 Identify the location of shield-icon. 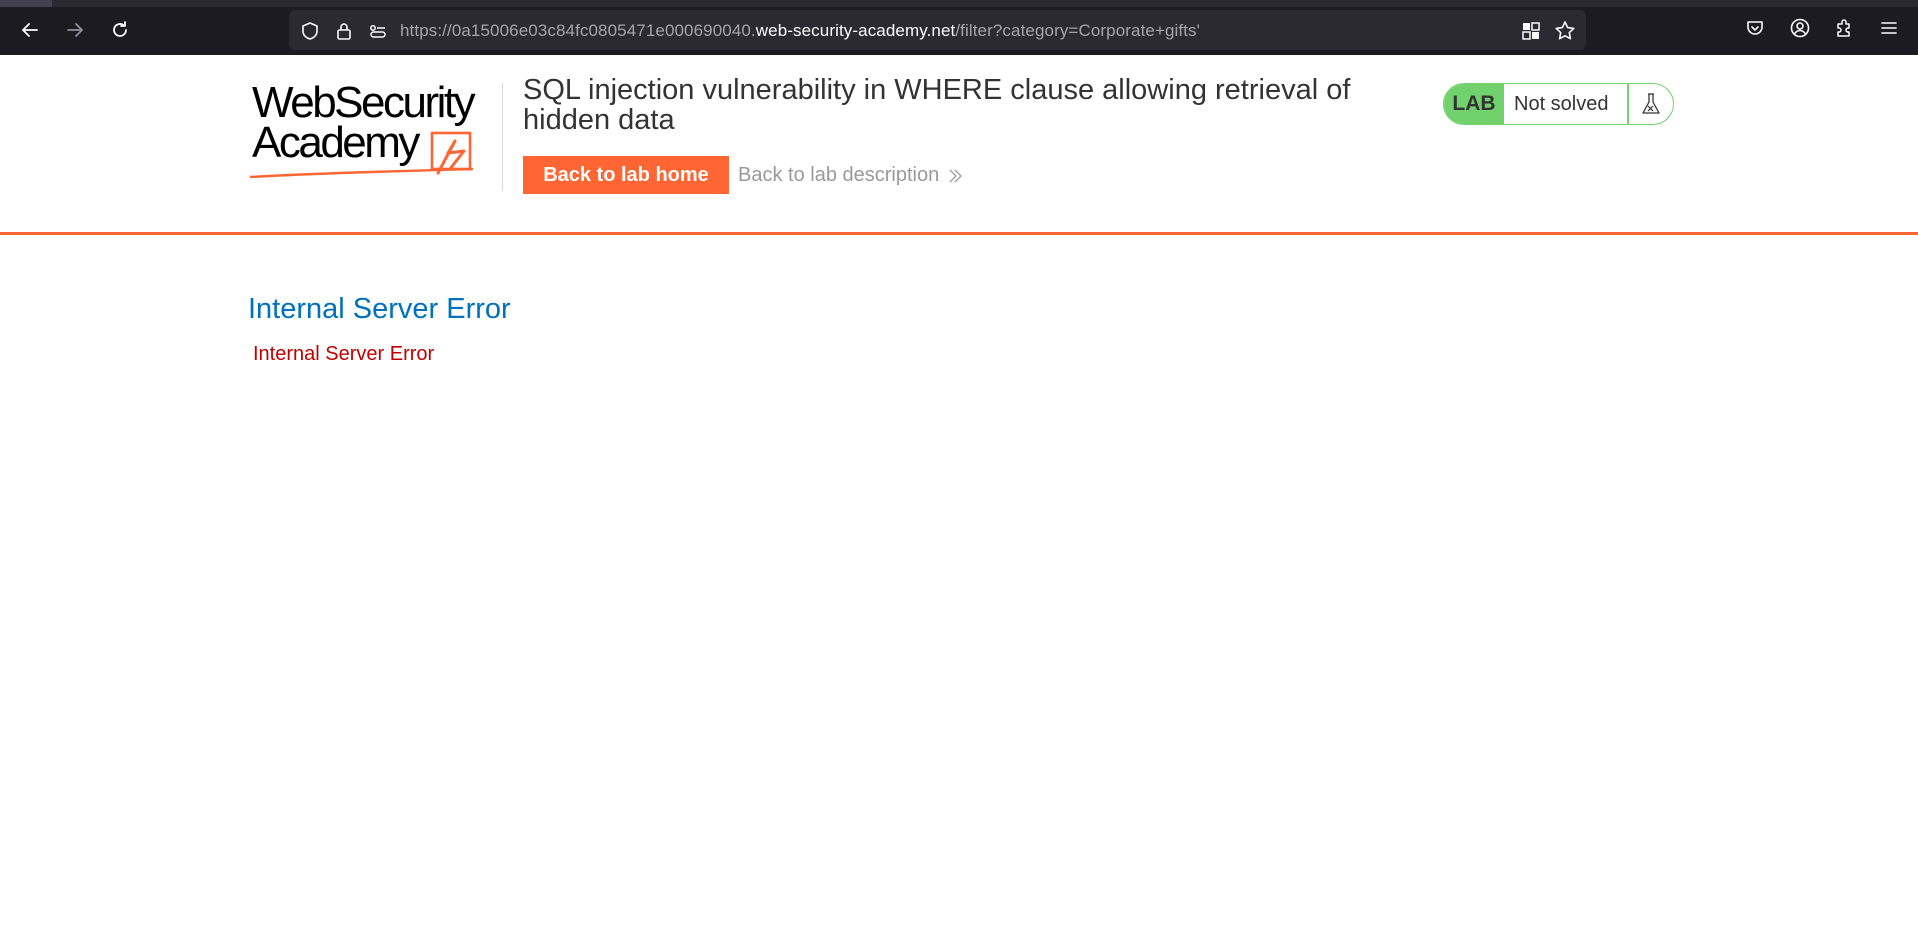
(310, 31).